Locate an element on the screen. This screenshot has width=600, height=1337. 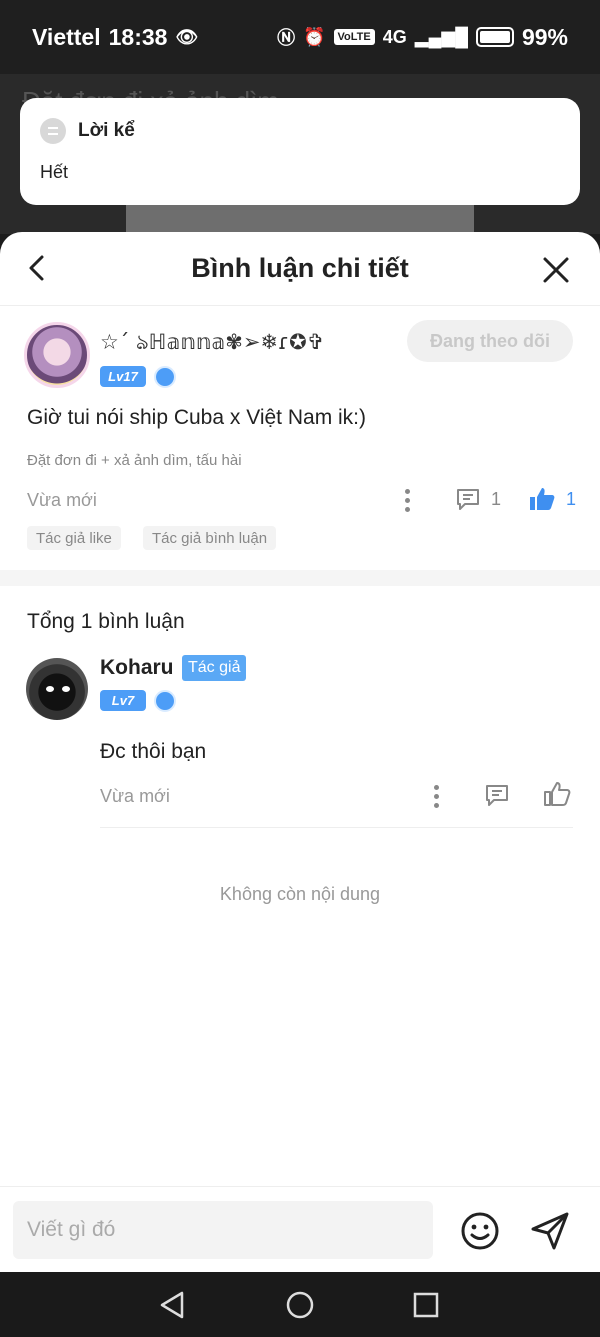
comment-count: 1 is located at coordinates (496, 498).